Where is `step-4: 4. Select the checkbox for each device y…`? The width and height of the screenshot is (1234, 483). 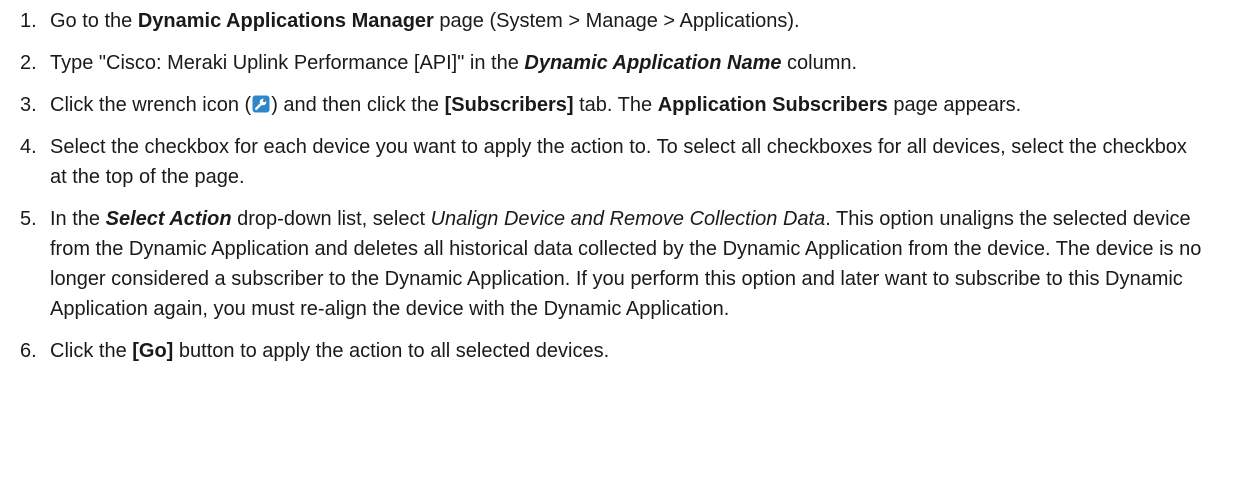
step-4: 4. Select the checkbox for each device y… is located at coordinates (612, 162).